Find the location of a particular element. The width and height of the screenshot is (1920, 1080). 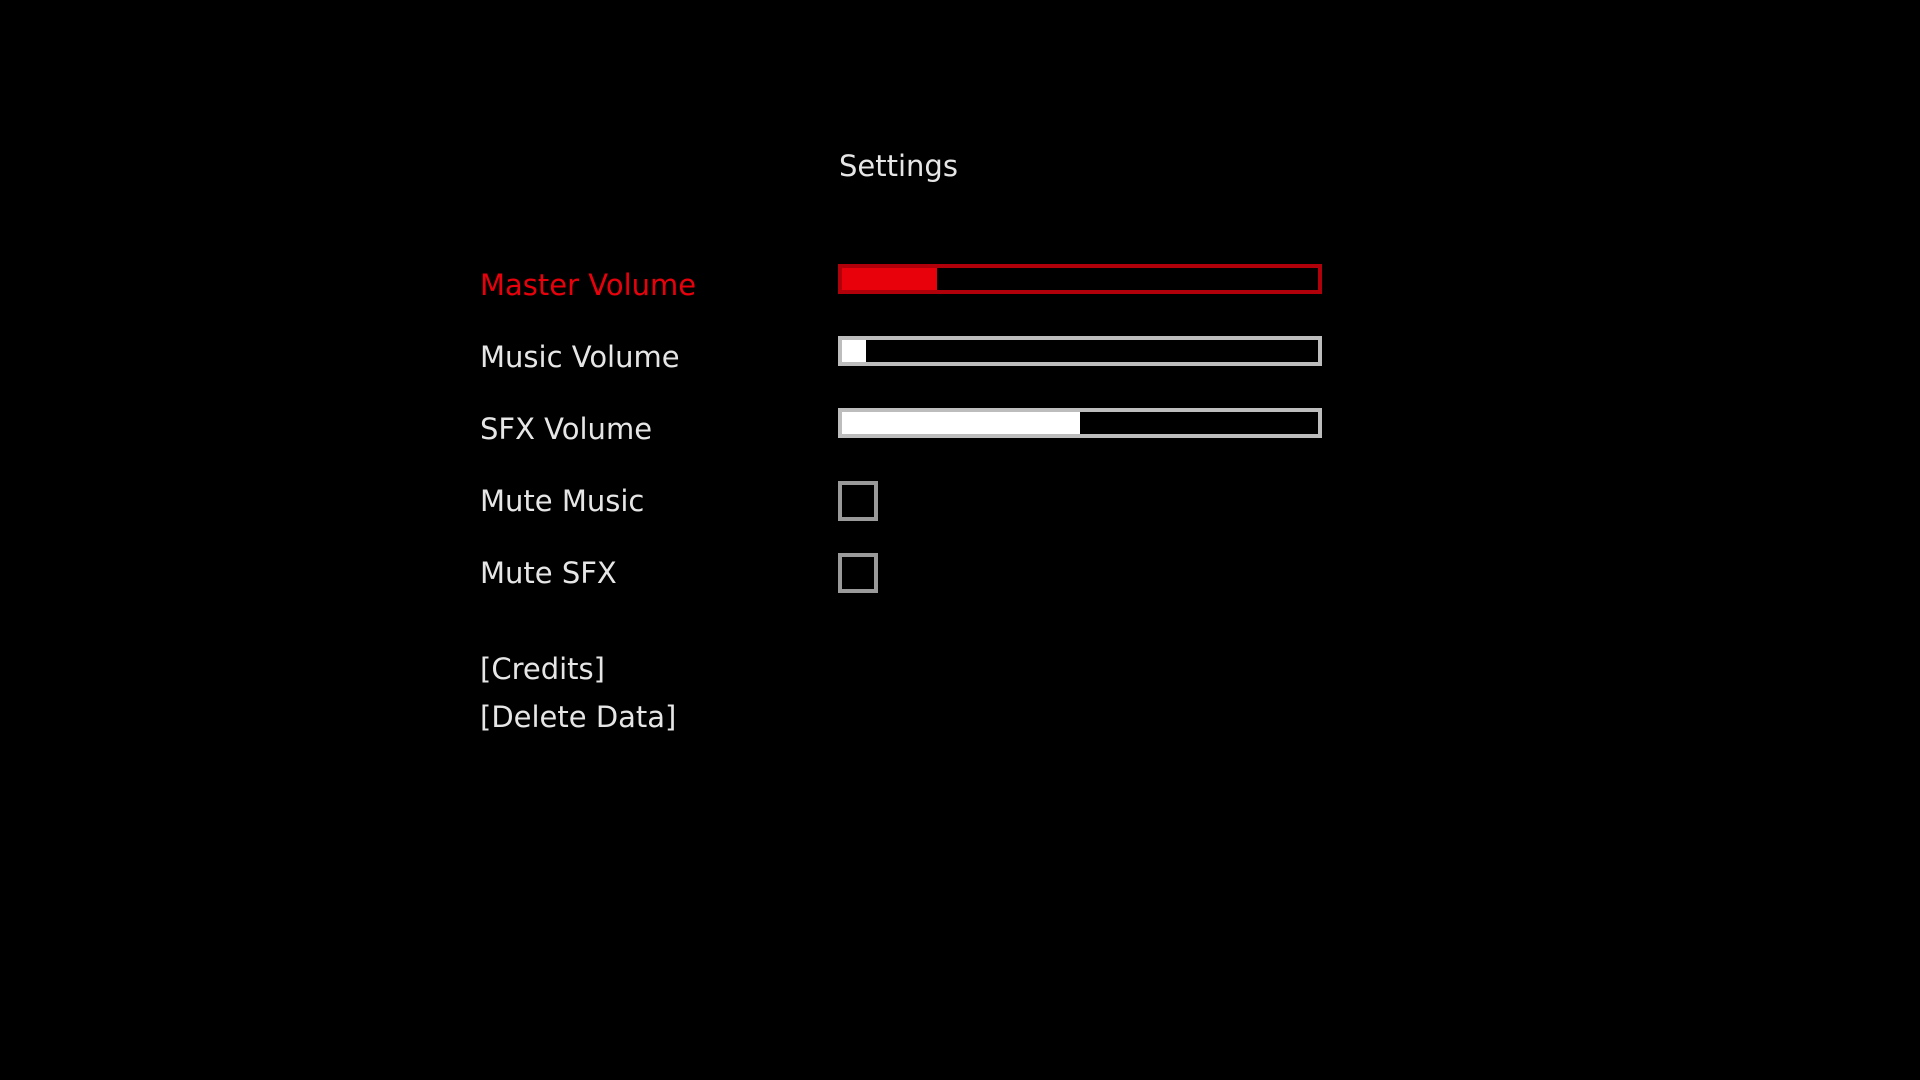

sfx-volume-label: SFX Volume is located at coordinates (566, 429).